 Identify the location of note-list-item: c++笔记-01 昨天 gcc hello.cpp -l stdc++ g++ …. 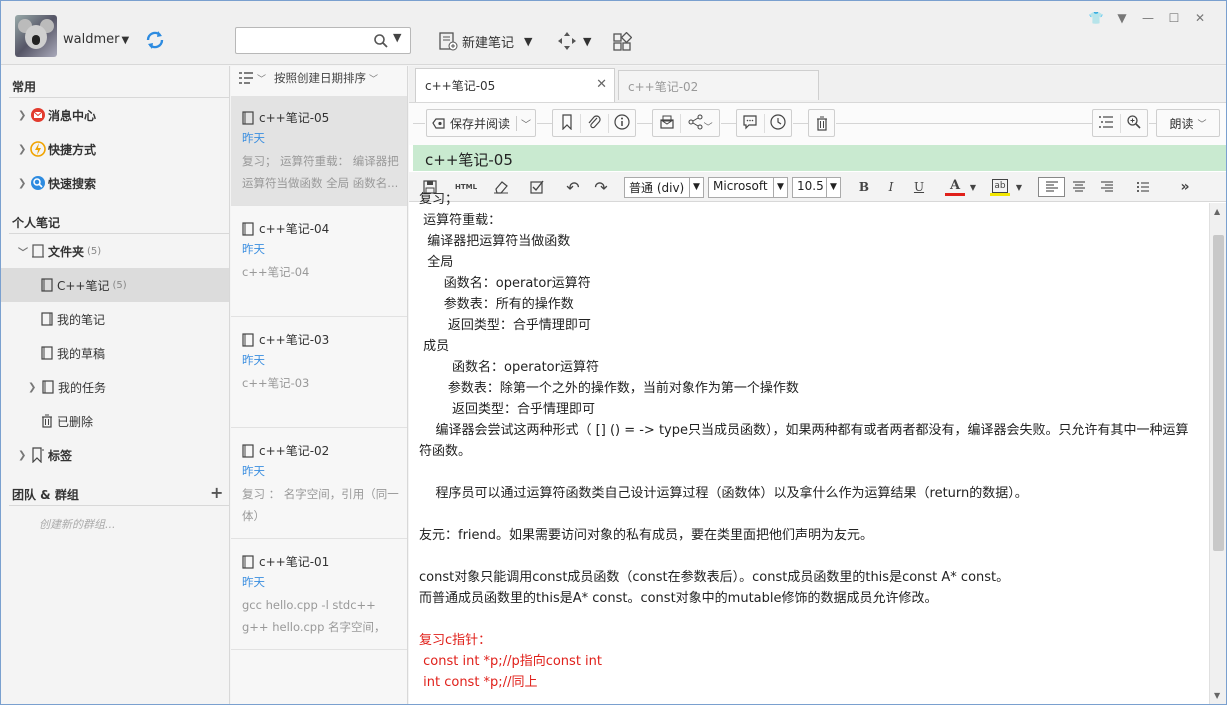
(319, 595).